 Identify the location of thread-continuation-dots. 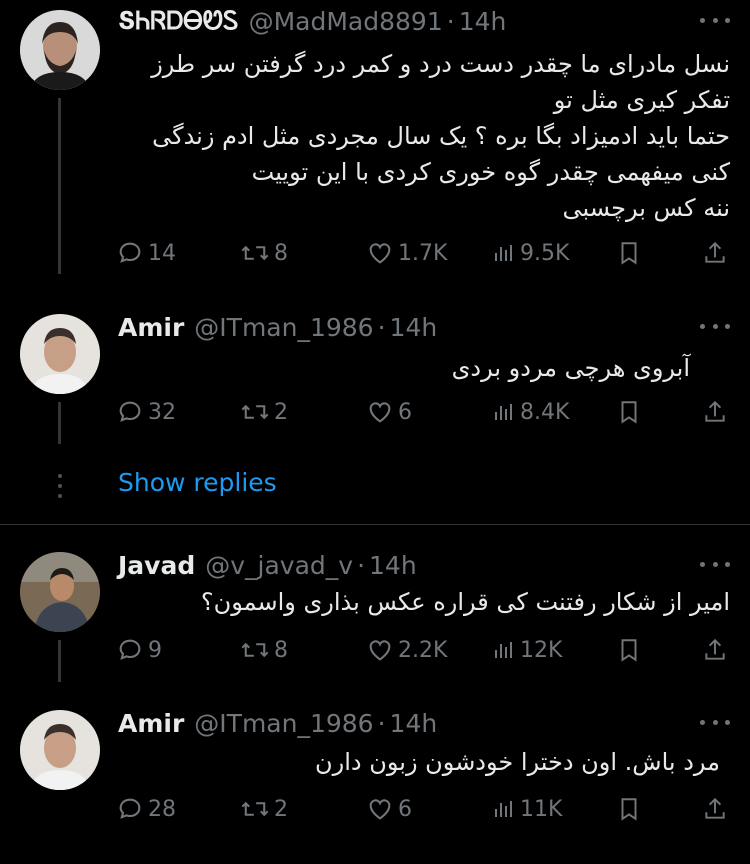
(60, 486).